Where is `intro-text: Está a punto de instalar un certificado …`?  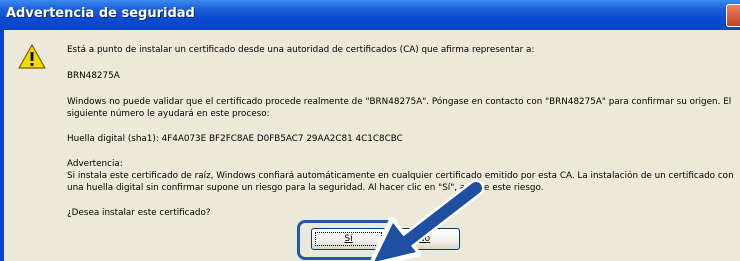 intro-text: Está a punto de instalar un certificado … is located at coordinates (301, 50).